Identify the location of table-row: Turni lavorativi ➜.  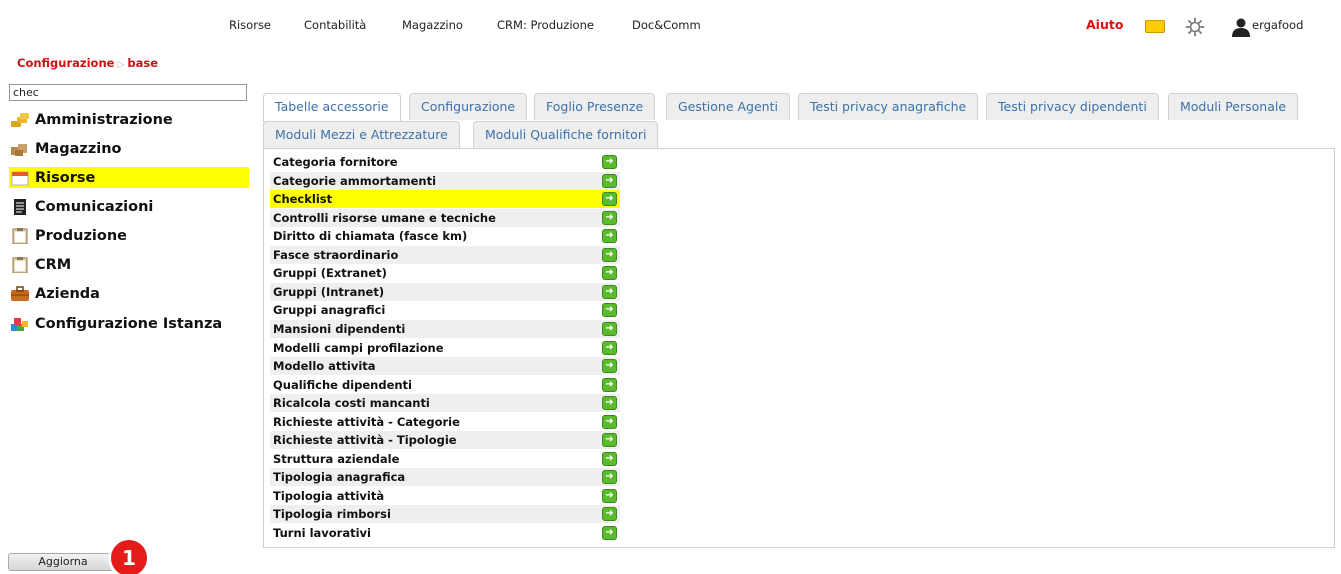
(445, 533).